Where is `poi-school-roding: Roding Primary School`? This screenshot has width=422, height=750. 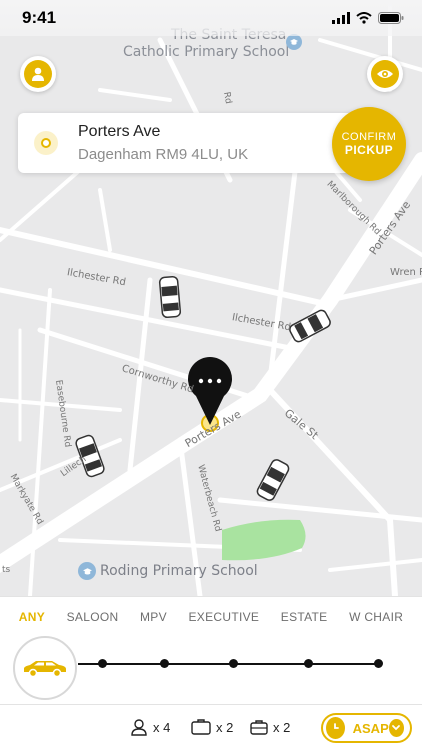 poi-school-roding: Roding Primary School is located at coordinates (179, 571).